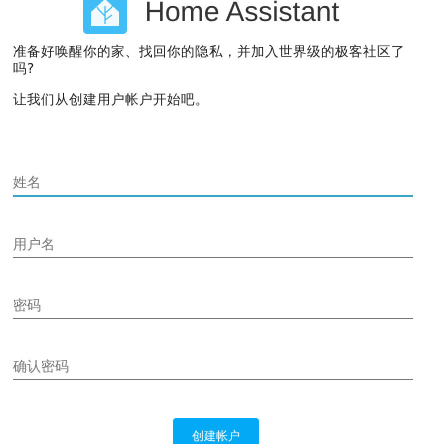  I want to click on input-field: 用户名, so click(213, 247).